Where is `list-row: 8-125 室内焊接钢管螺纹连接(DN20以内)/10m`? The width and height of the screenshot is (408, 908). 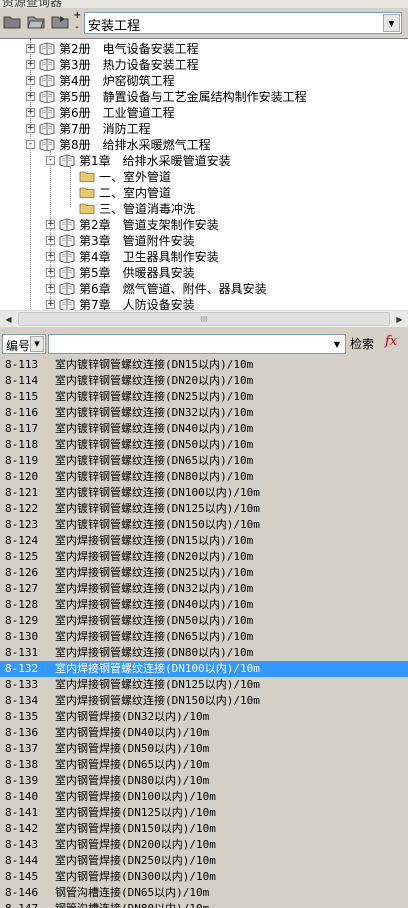
list-row: 8-125 室内焊接钢管螺纹连接(DN20以内)/10m is located at coordinates (204, 557).